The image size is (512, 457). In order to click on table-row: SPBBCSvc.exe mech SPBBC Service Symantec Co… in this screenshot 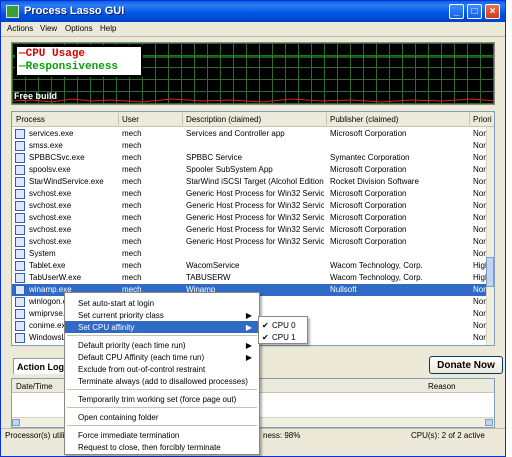, I will do `click(252, 158)`.